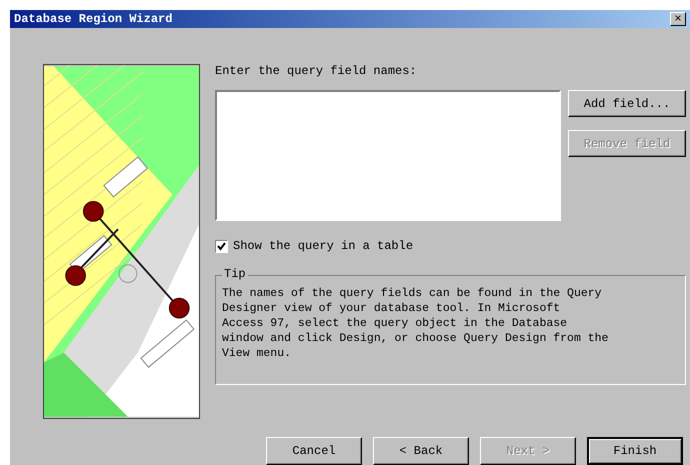  Describe the element at coordinates (416, 323) in the screenshot. I see `tip-text: The names of the query fields can be found in the Query Designer view of your database tool. In Microsoft Access 97, select the query object in the Database window and click Design, or choose Query Design from the View menu.` at that location.